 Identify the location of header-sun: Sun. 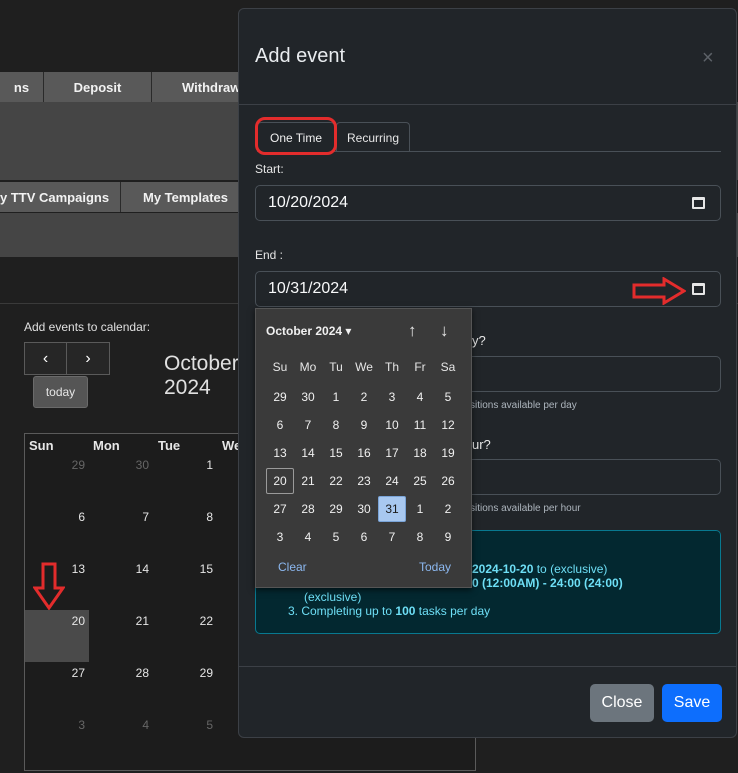
(41, 445).